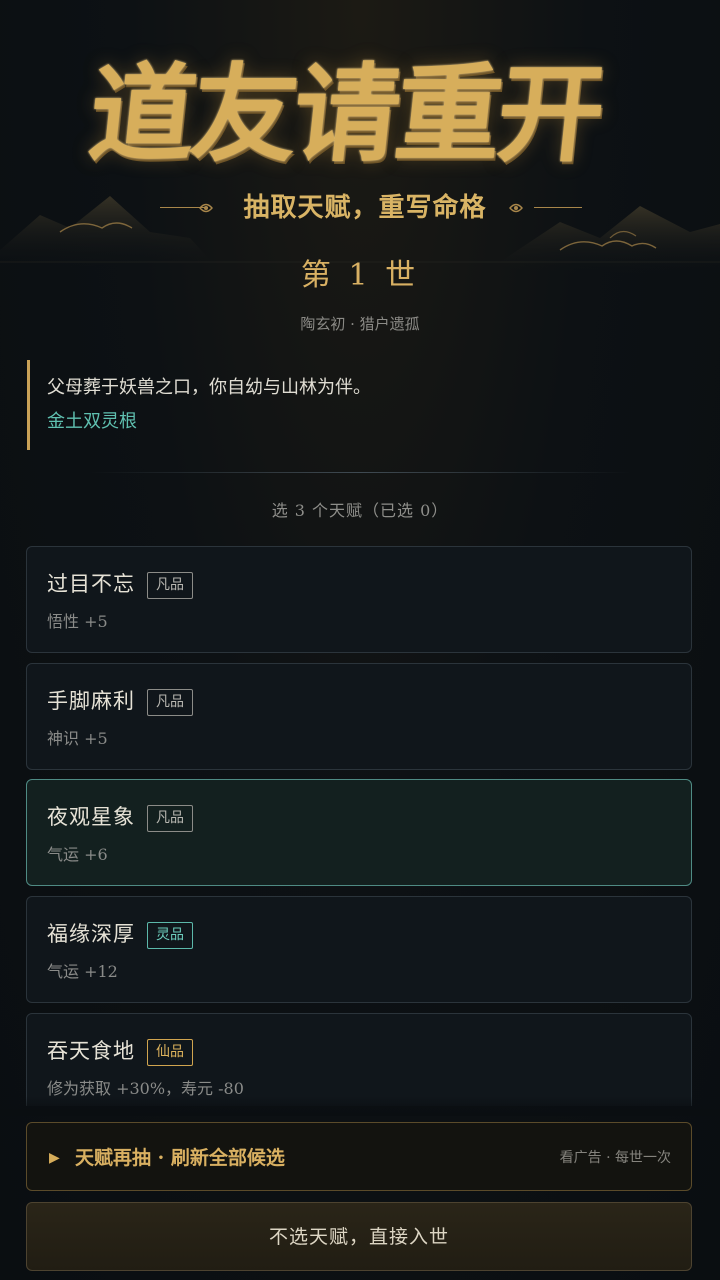 The image size is (720, 1280). I want to click on grade-badge: 灵品, so click(170, 935).